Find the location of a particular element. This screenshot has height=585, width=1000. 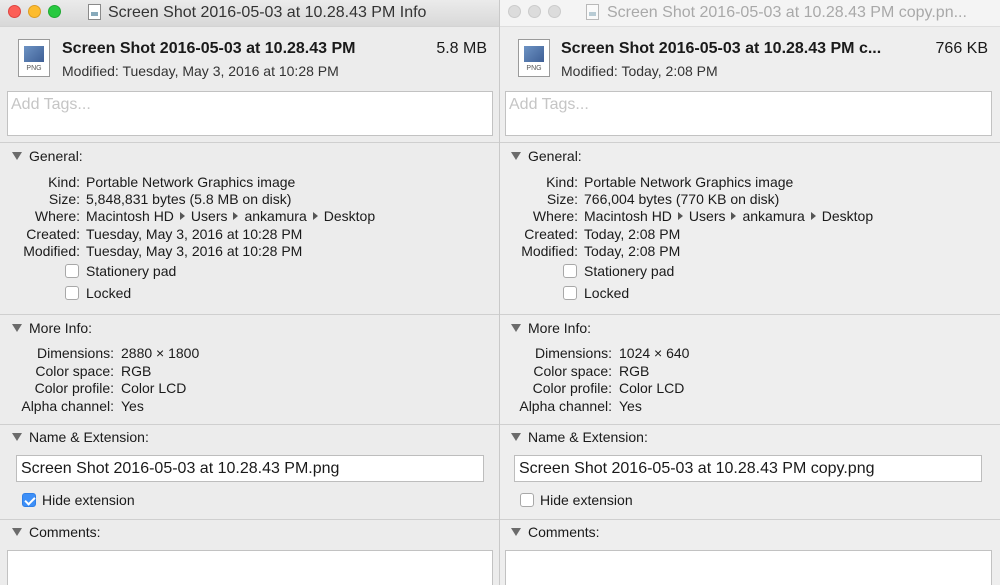

profile-value: Color LCD is located at coordinates (154, 388).